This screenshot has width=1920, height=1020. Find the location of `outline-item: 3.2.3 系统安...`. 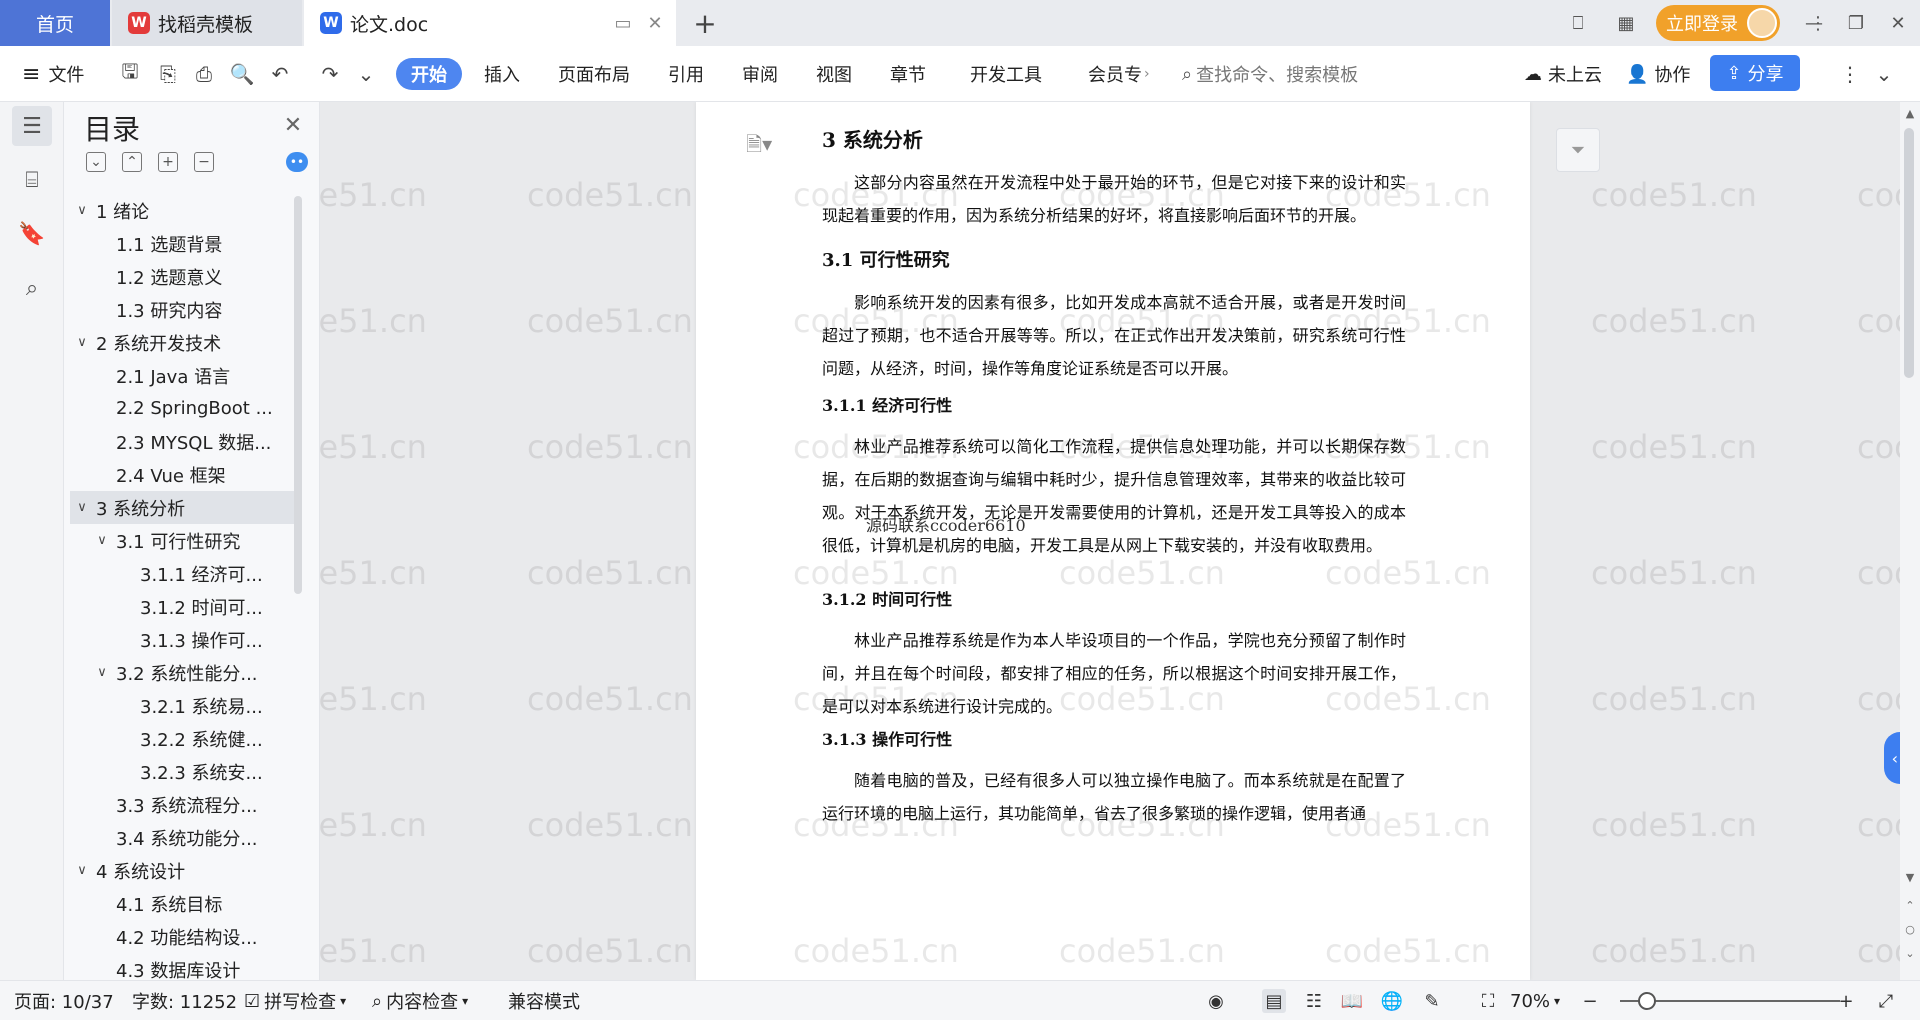

outline-item: 3.2.3 系统安... is located at coordinates (185, 771).